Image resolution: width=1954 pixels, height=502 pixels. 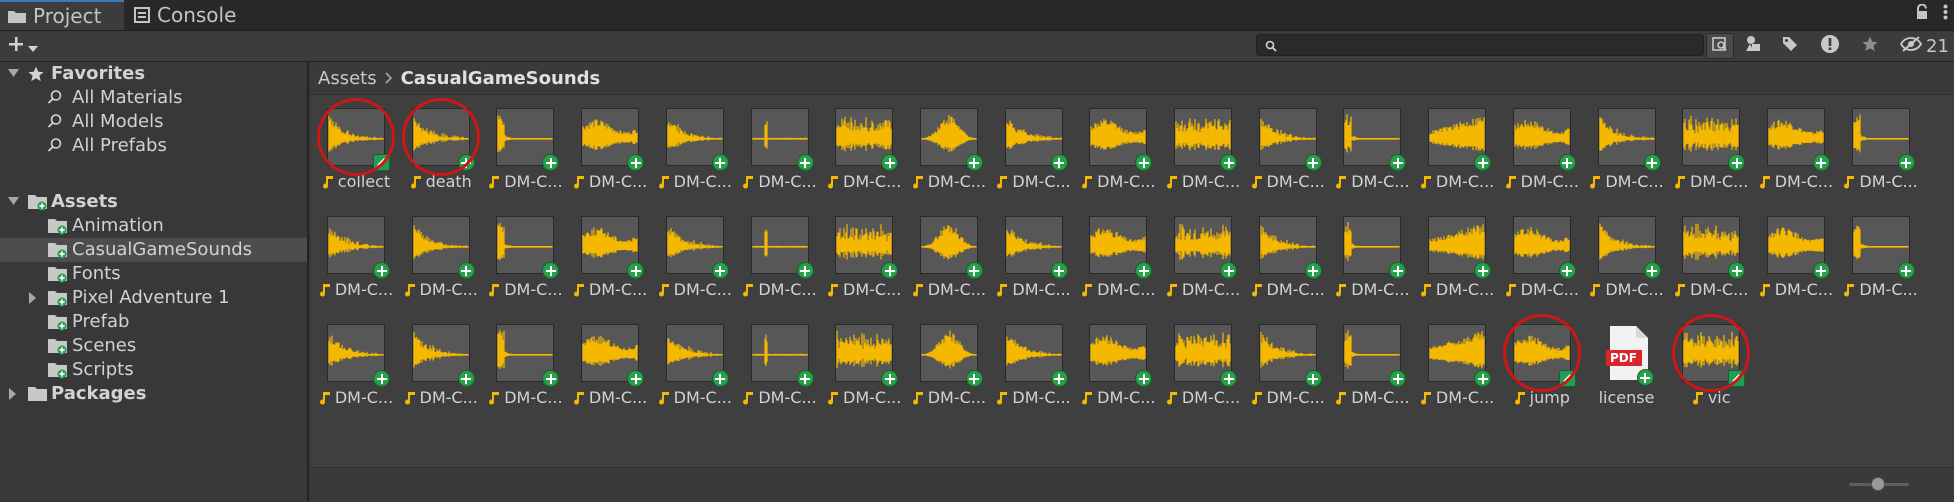 What do you see at coordinates (33, 46) in the screenshot?
I see `chevron-down-icon` at bounding box center [33, 46].